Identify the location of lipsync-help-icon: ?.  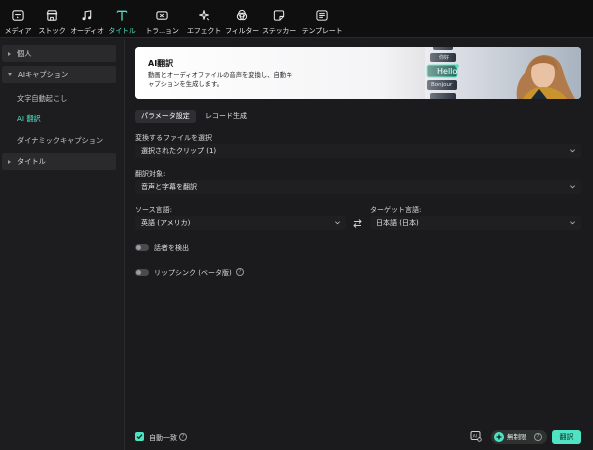
(240, 272).